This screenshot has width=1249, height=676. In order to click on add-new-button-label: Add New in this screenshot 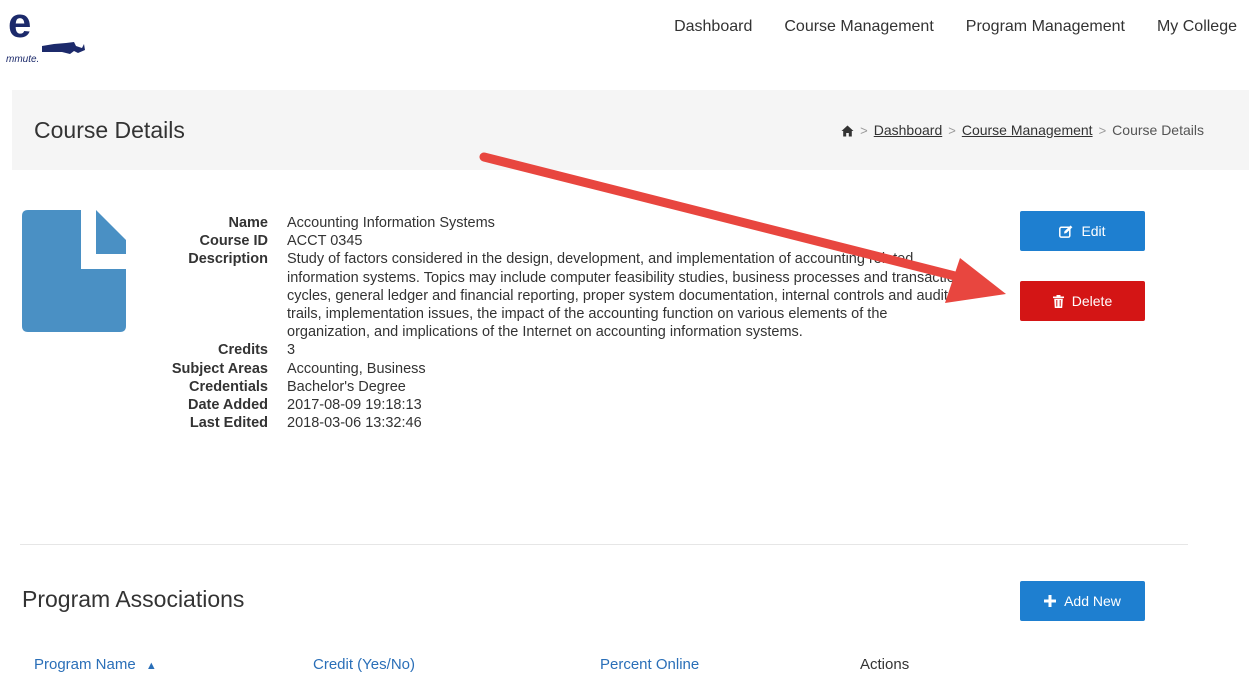, I will do `click(1092, 601)`.